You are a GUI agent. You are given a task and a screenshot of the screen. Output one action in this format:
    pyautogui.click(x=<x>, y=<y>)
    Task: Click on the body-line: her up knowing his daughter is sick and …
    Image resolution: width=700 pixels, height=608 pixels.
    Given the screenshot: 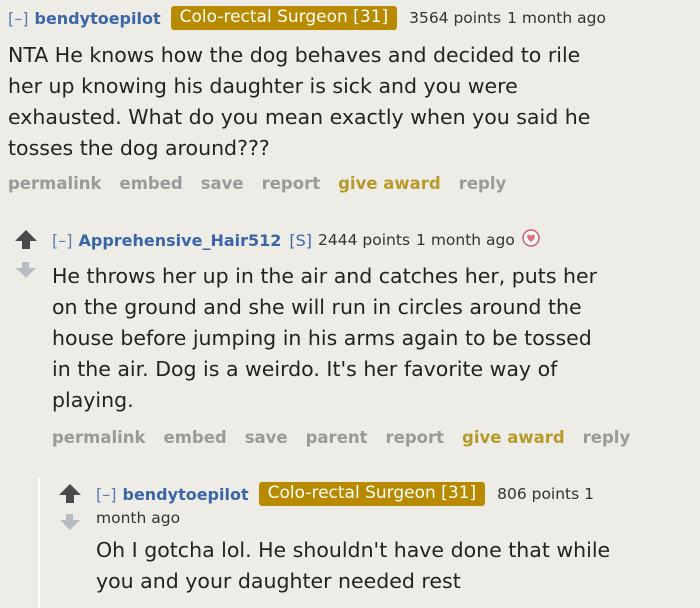 What is the action you would take?
    pyautogui.click(x=263, y=86)
    